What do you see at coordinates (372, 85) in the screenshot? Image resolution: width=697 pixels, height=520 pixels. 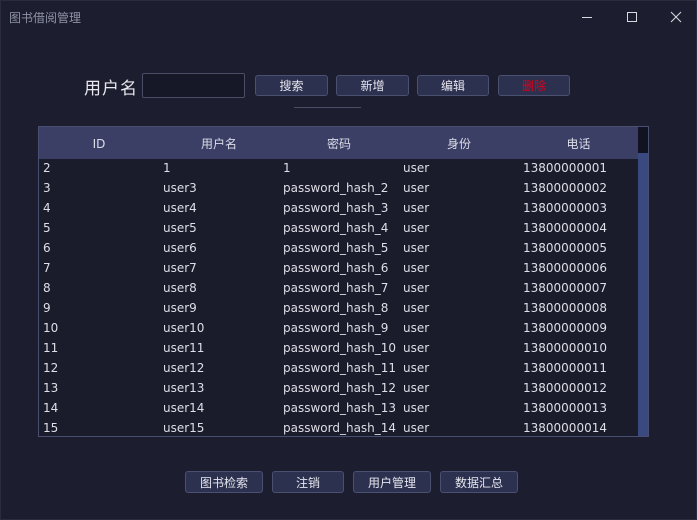 I see `add-button: 新增` at bounding box center [372, 85].